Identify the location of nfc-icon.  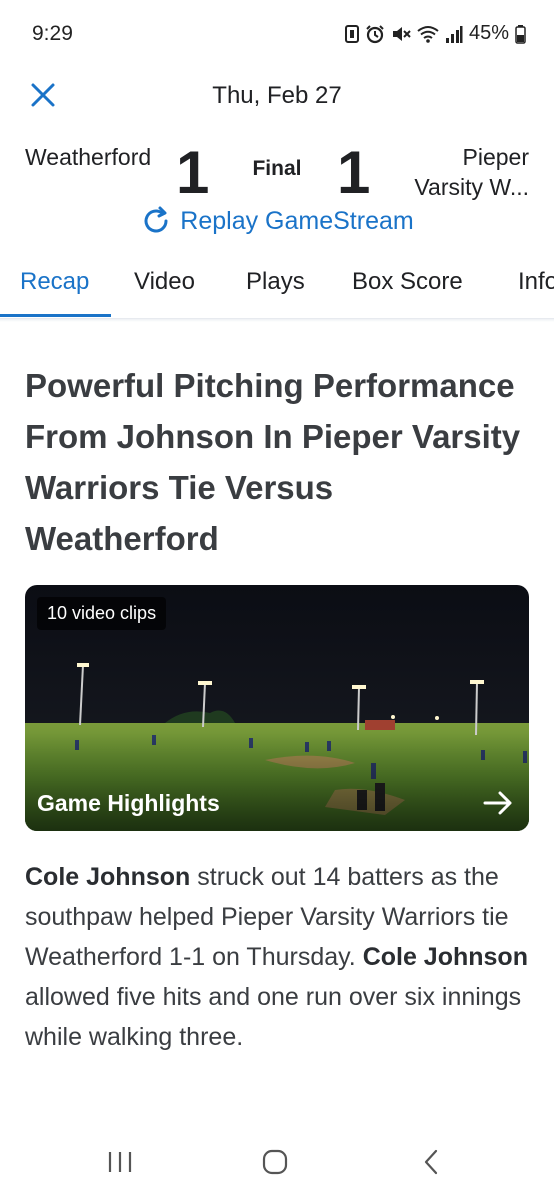
(351, 33).